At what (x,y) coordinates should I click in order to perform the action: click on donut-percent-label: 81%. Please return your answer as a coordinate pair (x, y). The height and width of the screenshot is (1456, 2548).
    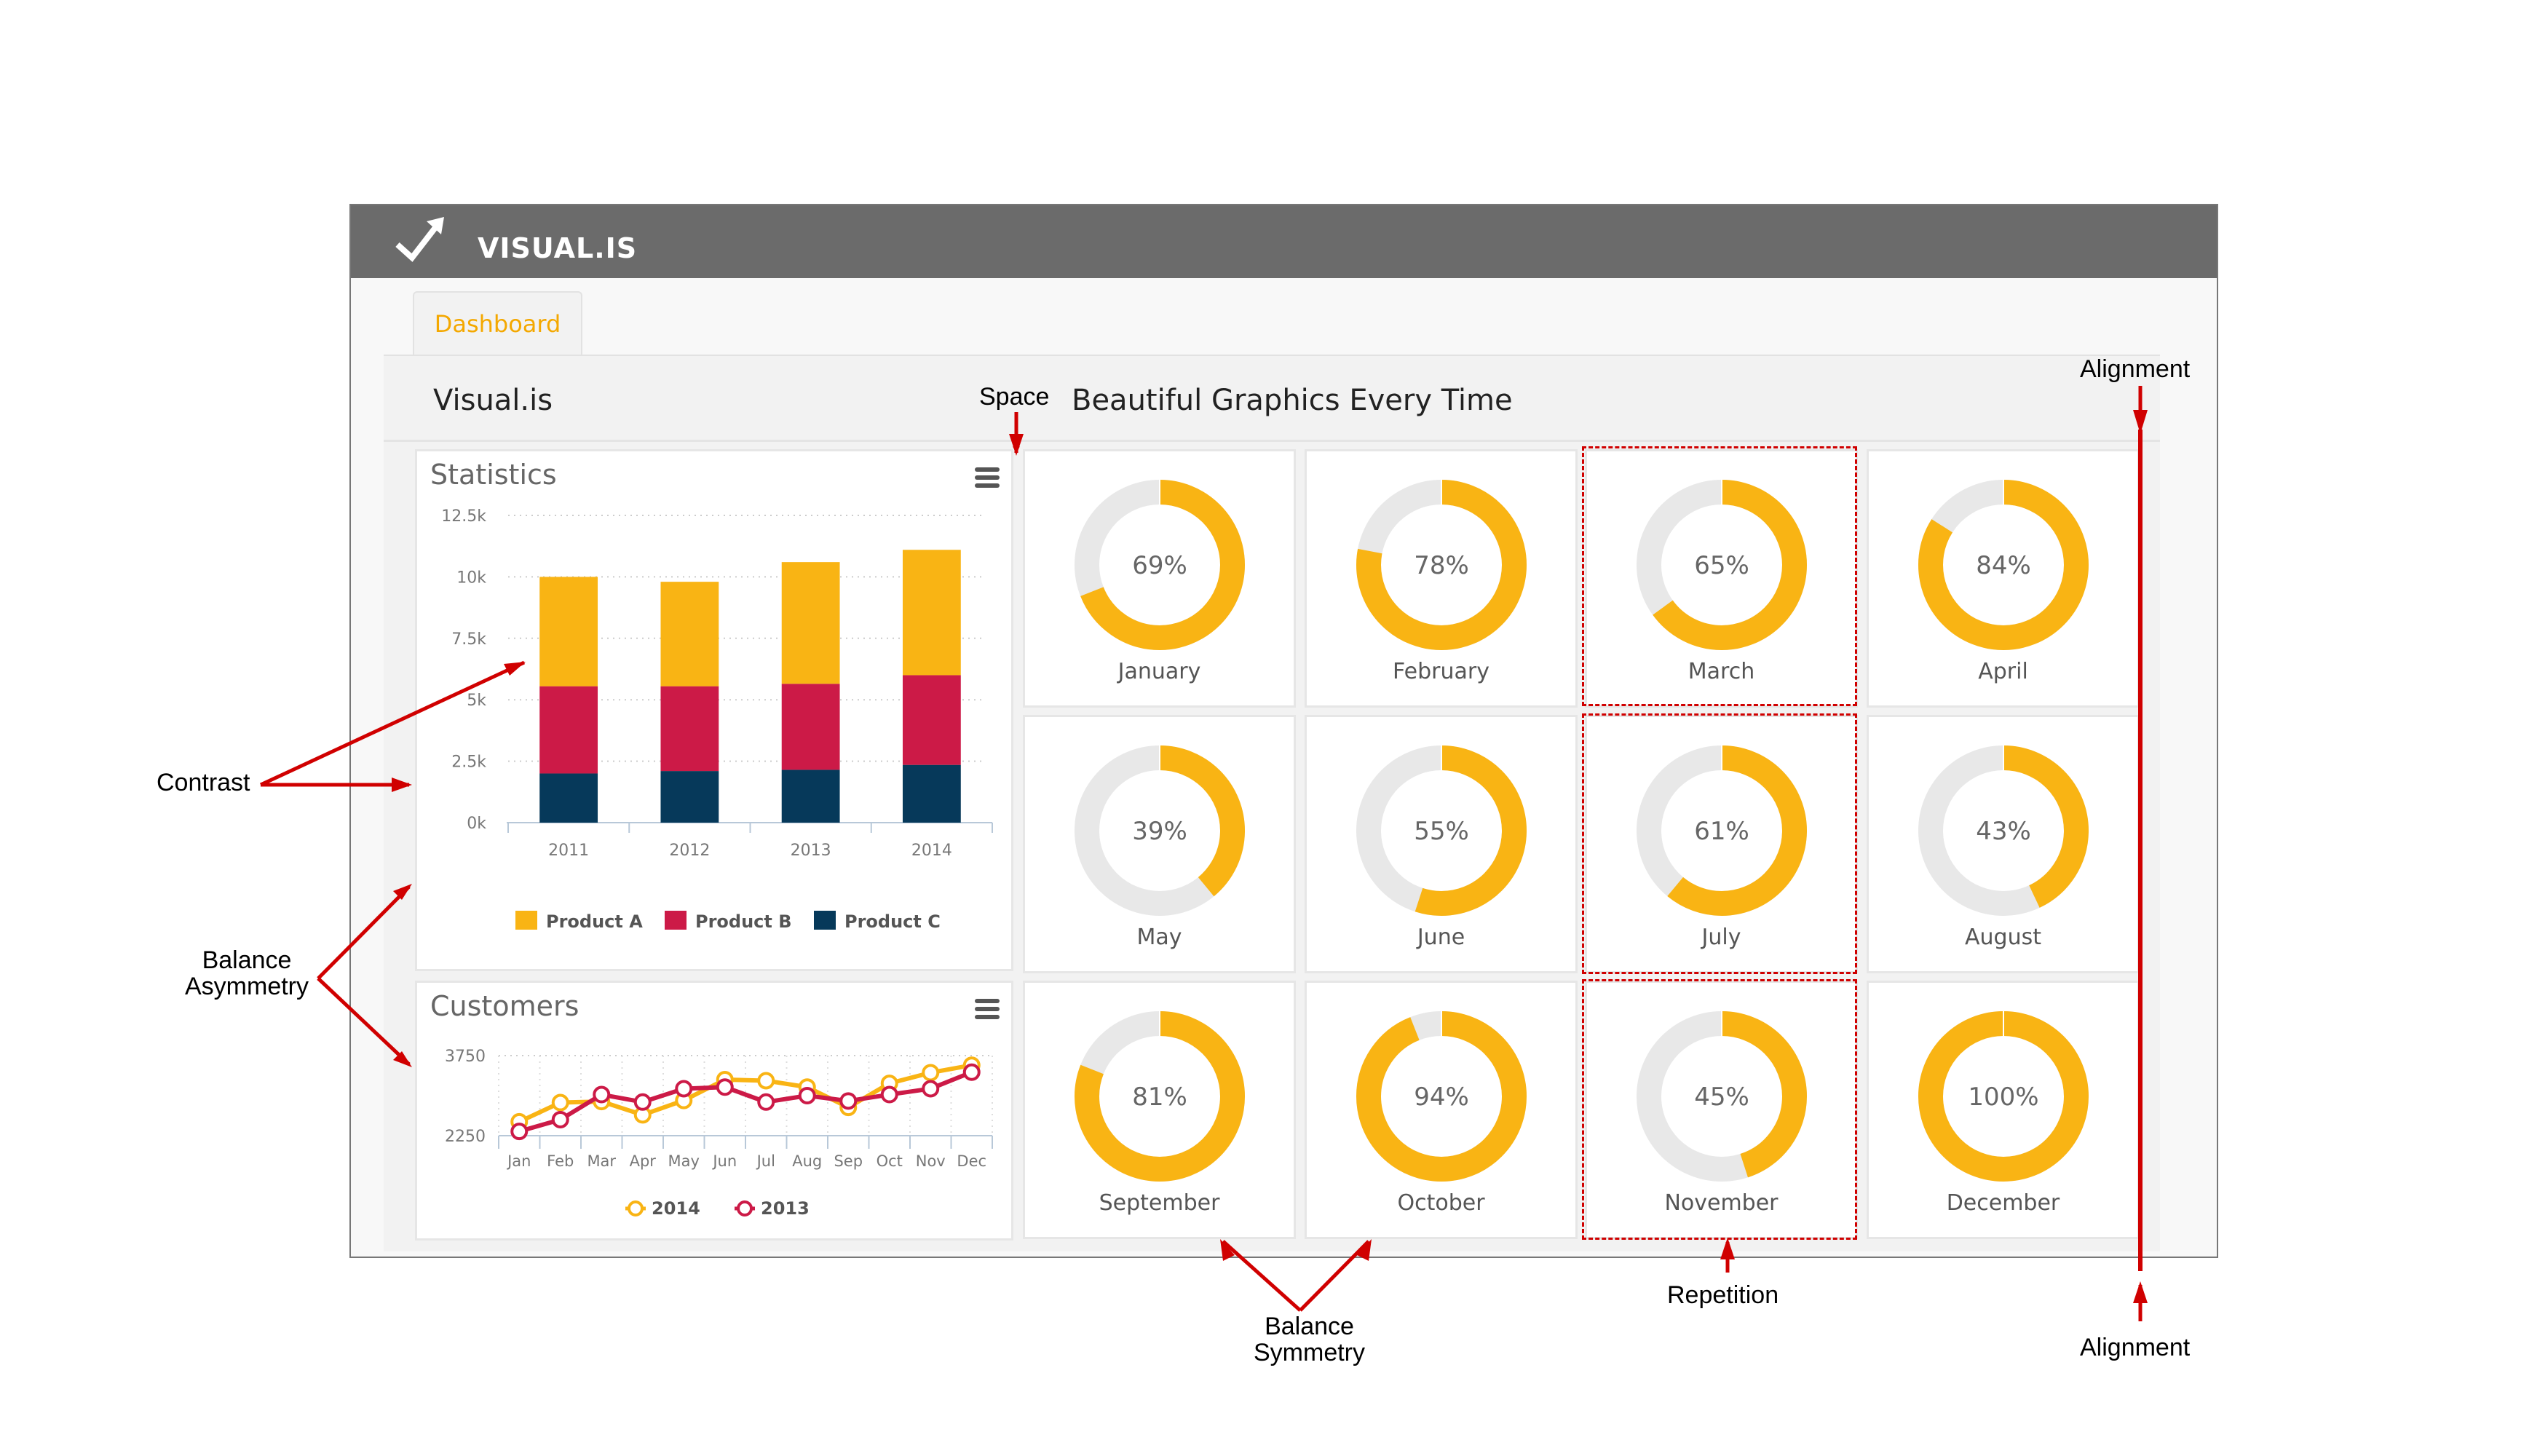
    Looking at the image, I should click on (1159, 1097).